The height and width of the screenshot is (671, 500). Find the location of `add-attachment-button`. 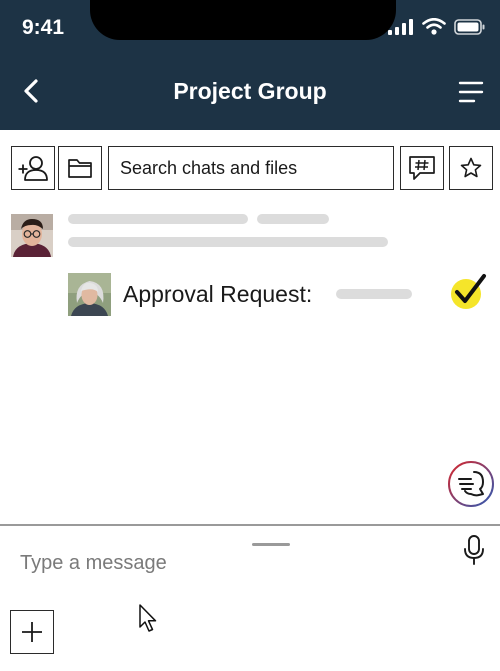

add-attachment-button is located at coordinates (32, 632).